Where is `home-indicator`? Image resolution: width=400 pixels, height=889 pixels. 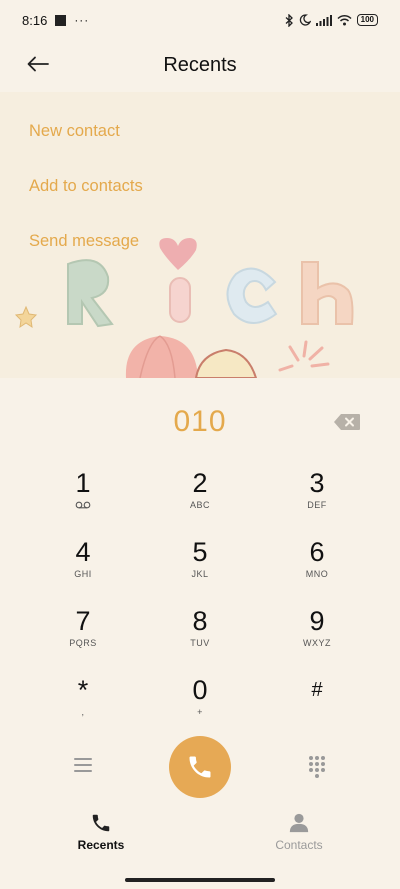
home-indicator is located at coordinates (200, 880).